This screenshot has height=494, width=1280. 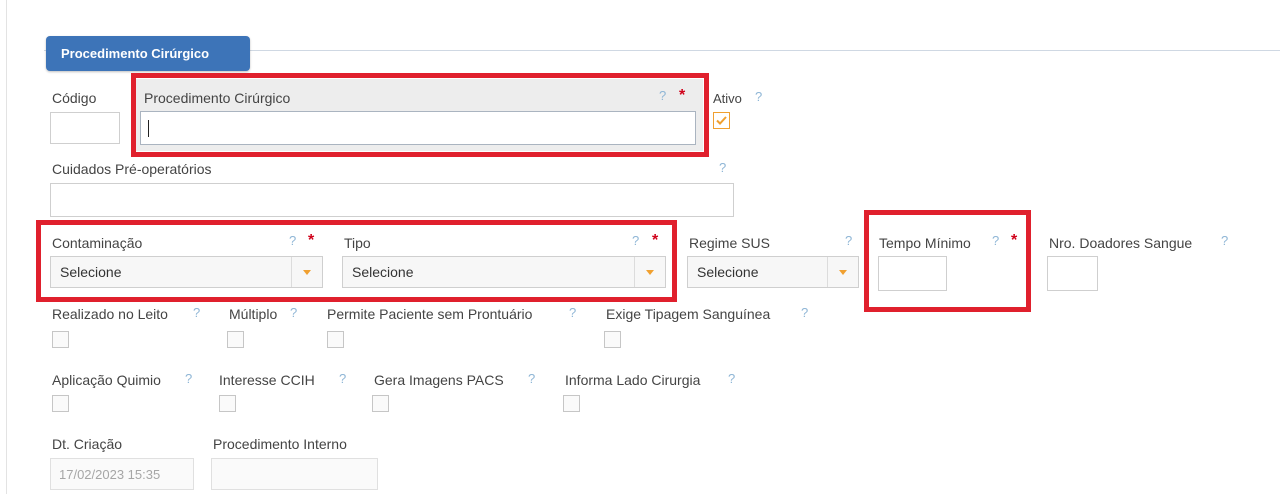 I want to click on interno-input, so click(x=294, y=474).